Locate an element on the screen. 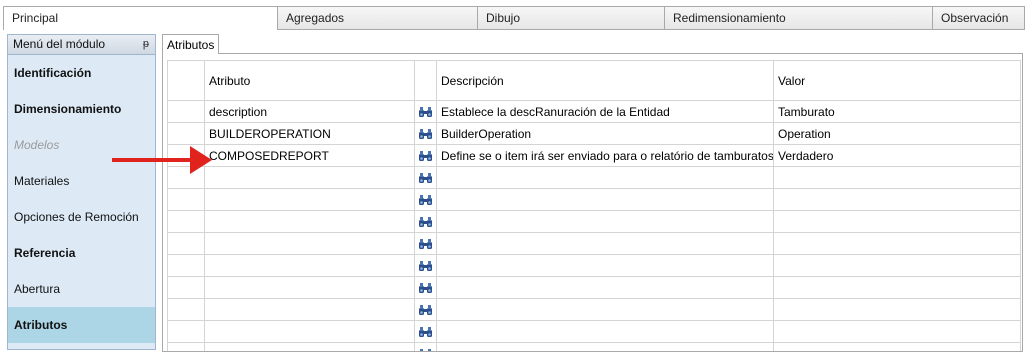 Image resolution: width=1029 pixels, height=357 pixels. value-cell: Operation is located at coordinates (897, 133).